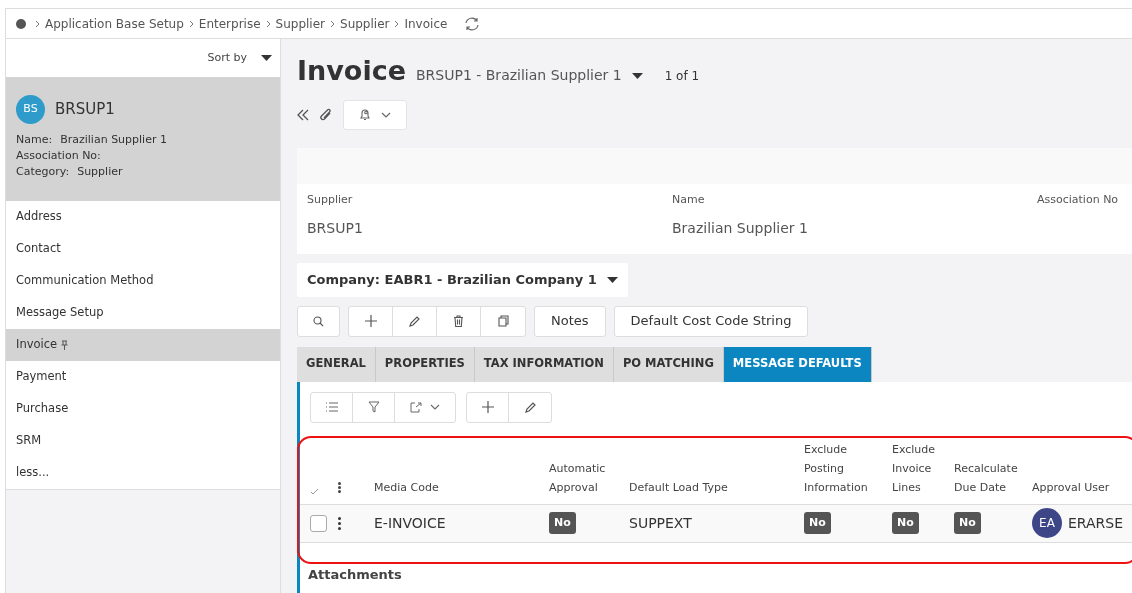  I want to click on notes-button: Notes, so click(570, 321).